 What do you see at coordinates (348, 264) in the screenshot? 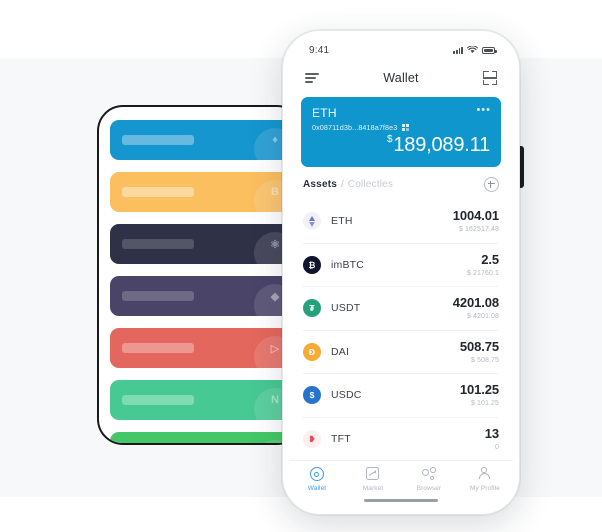
I see `asset-symbol: imBTC` at bounding box center [348, 264].